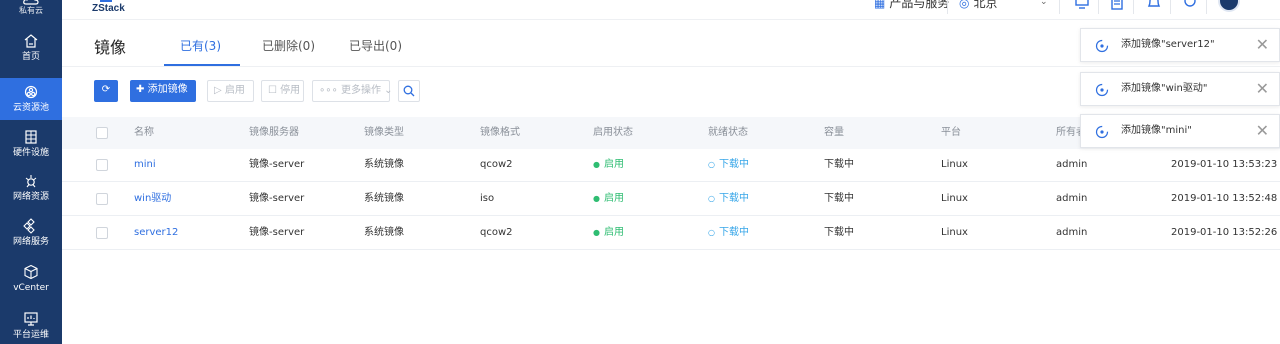  I want to click on more-actions-button: ∘∘∘ 更多操作 ⌄, so click(352, 91).